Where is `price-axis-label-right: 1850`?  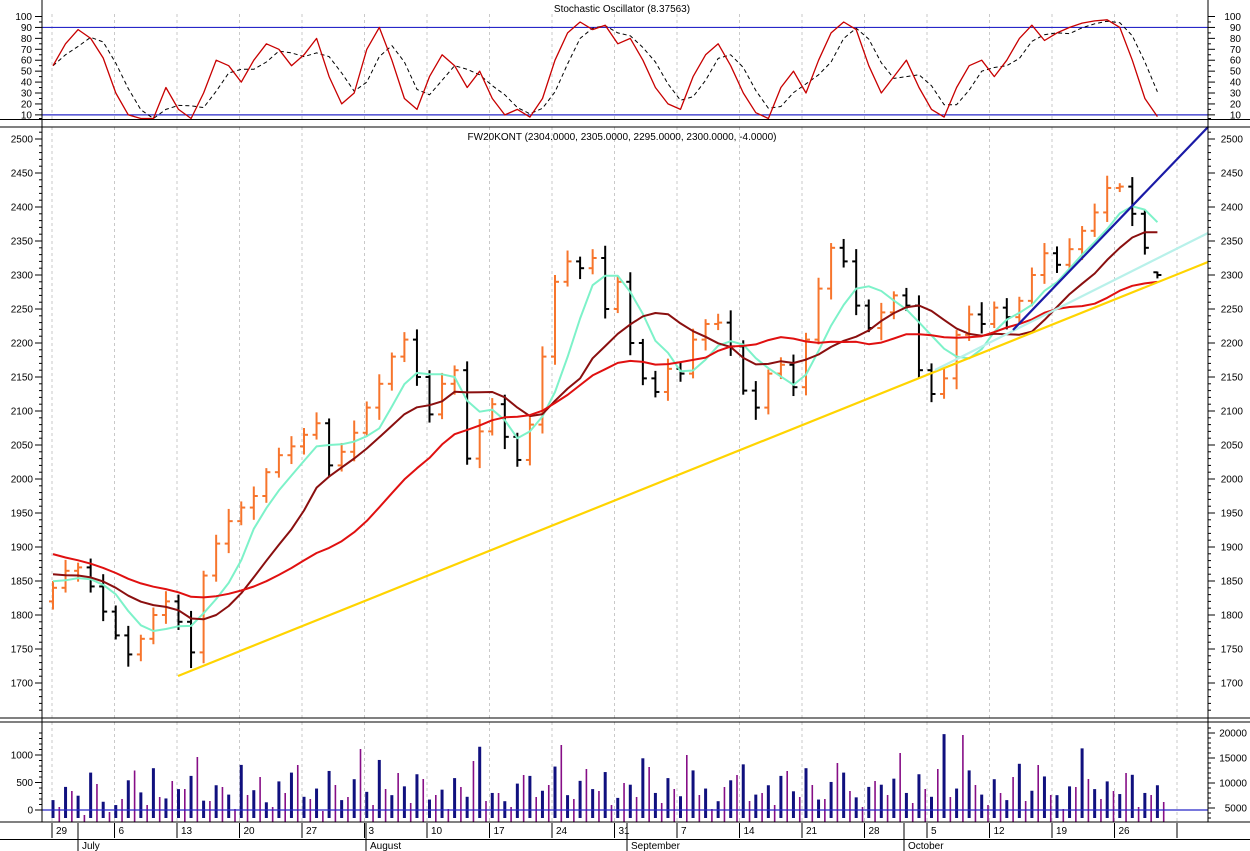
price-axis-label-right: 1850 is located at coordinates (1232, 582).